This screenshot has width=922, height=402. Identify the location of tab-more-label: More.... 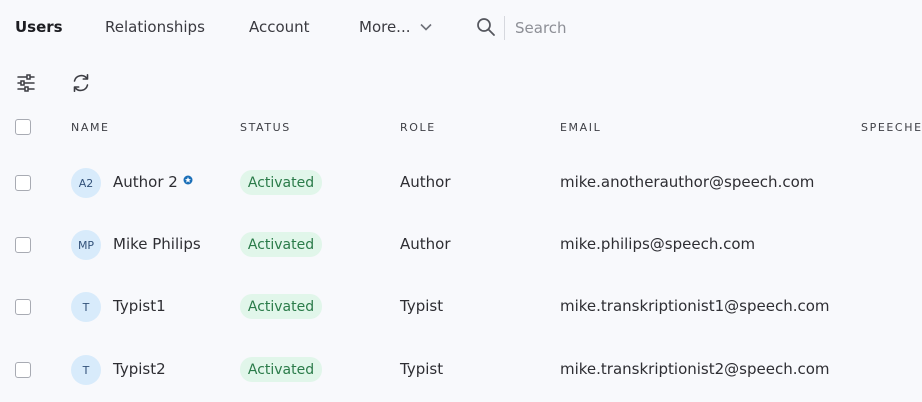
(385, 27).